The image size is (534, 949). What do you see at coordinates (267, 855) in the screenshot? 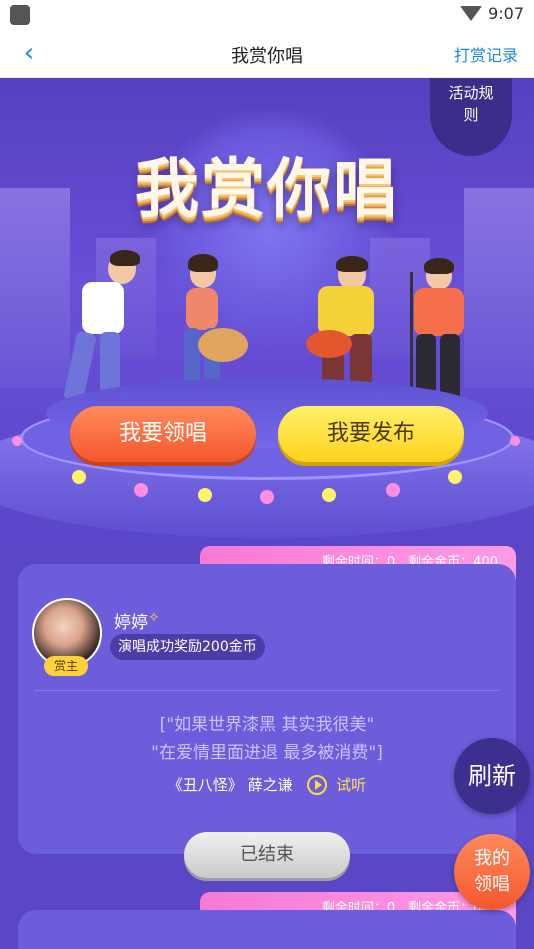
I see `ended-status-button: 已结束` at bounding box center [267, 855].